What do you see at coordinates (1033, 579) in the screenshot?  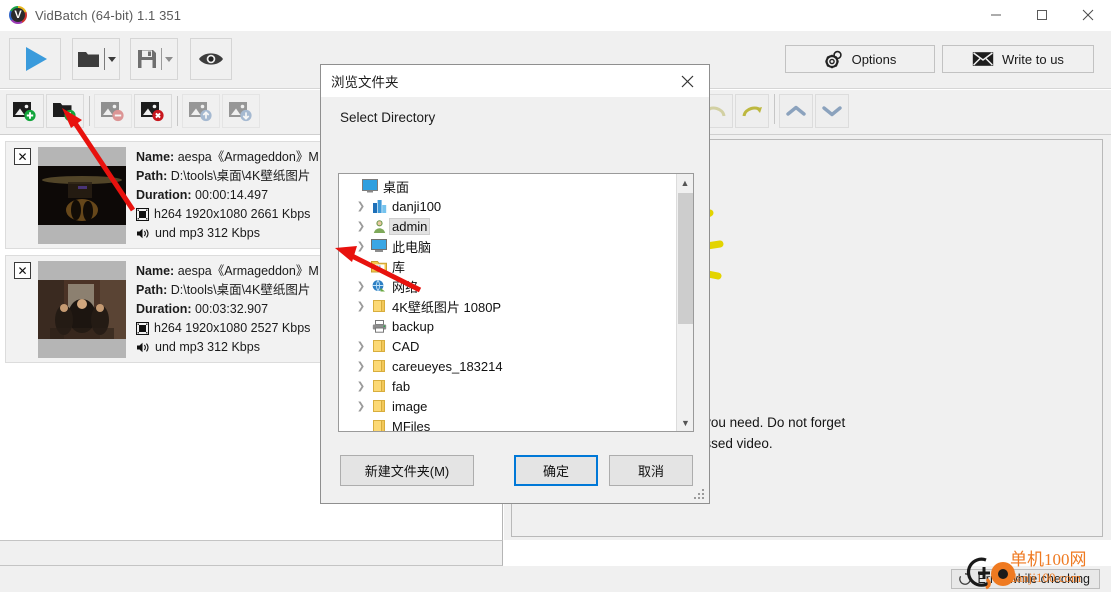 I see `status-text: Error while checking` at bounding box center [1033, 579].